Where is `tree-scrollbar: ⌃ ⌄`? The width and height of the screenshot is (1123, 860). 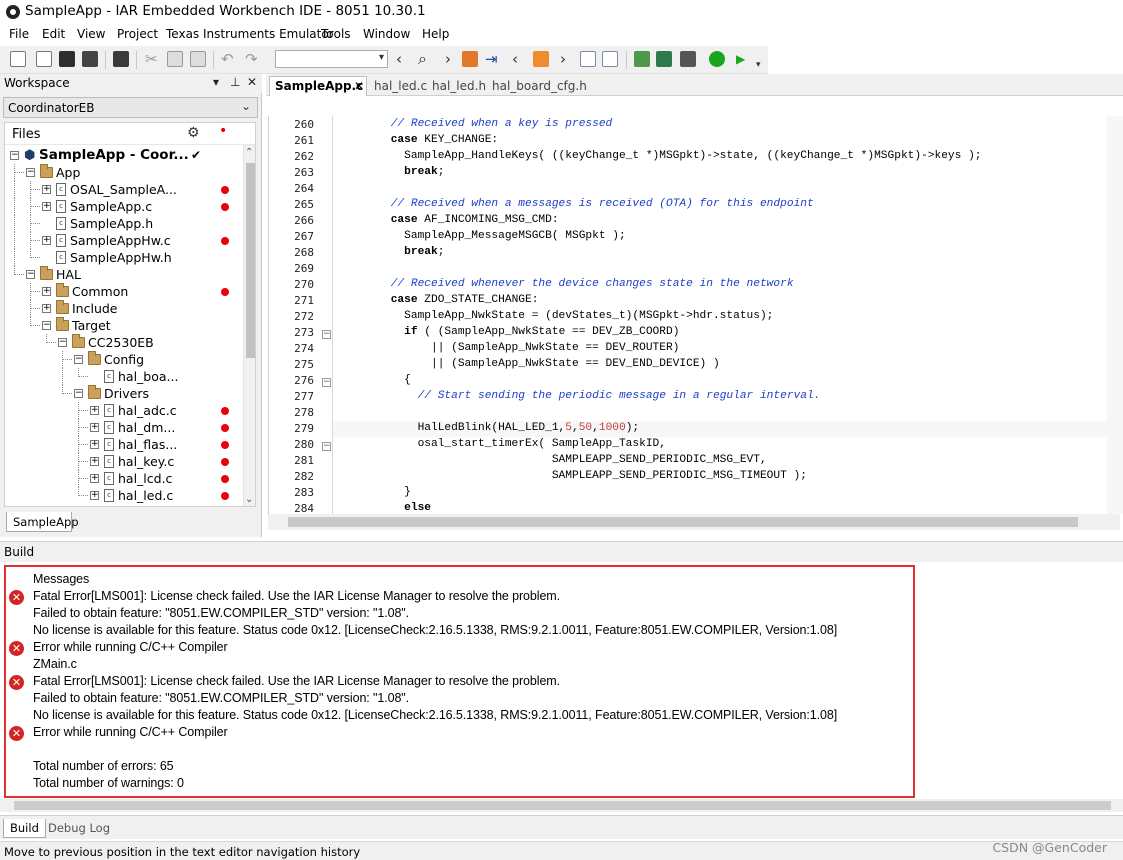 tree-scrollbar: ⌃ ⌄ is located at coordinates (249, 325).